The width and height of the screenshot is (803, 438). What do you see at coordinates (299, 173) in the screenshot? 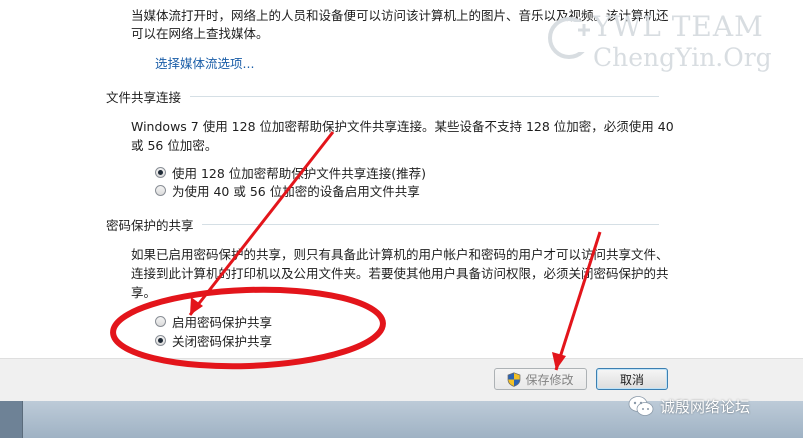
I see `radio-128bit-label: 使用 128 位加密帮助保护文件共享连接(推荐)` at bounding box center [299, 173].